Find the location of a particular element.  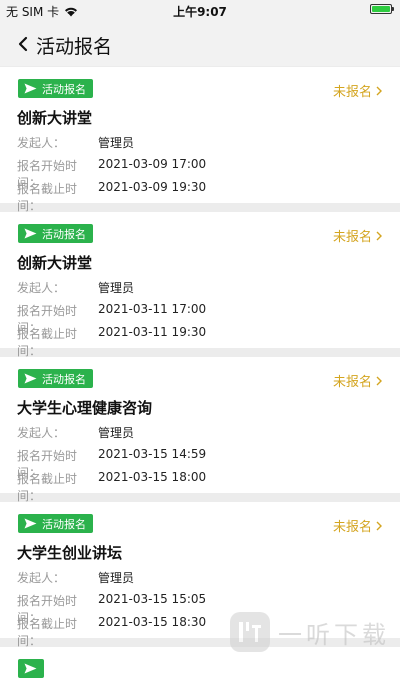

status-bar: 无 SIM 卡 上午9:07 is located at coordinates (200, 11).